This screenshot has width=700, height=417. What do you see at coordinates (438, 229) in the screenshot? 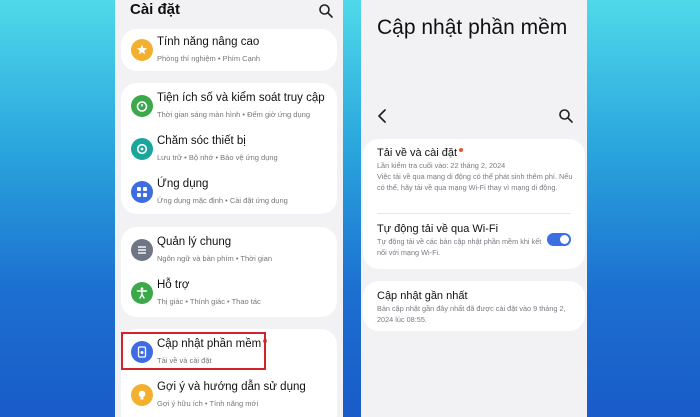
I see `item-title: Tự động tải về qua Wi-Fi` at bounding box center [438, 229].